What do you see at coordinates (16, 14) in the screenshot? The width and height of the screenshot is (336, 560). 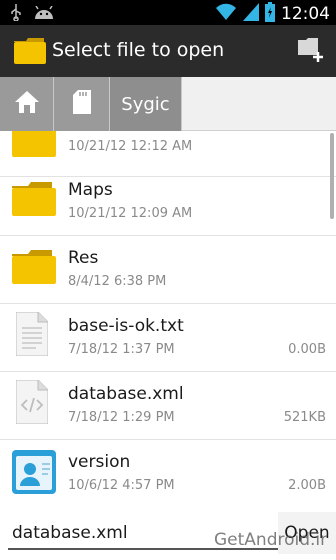 I see `usb-icon` at bounding box center [16, 14].